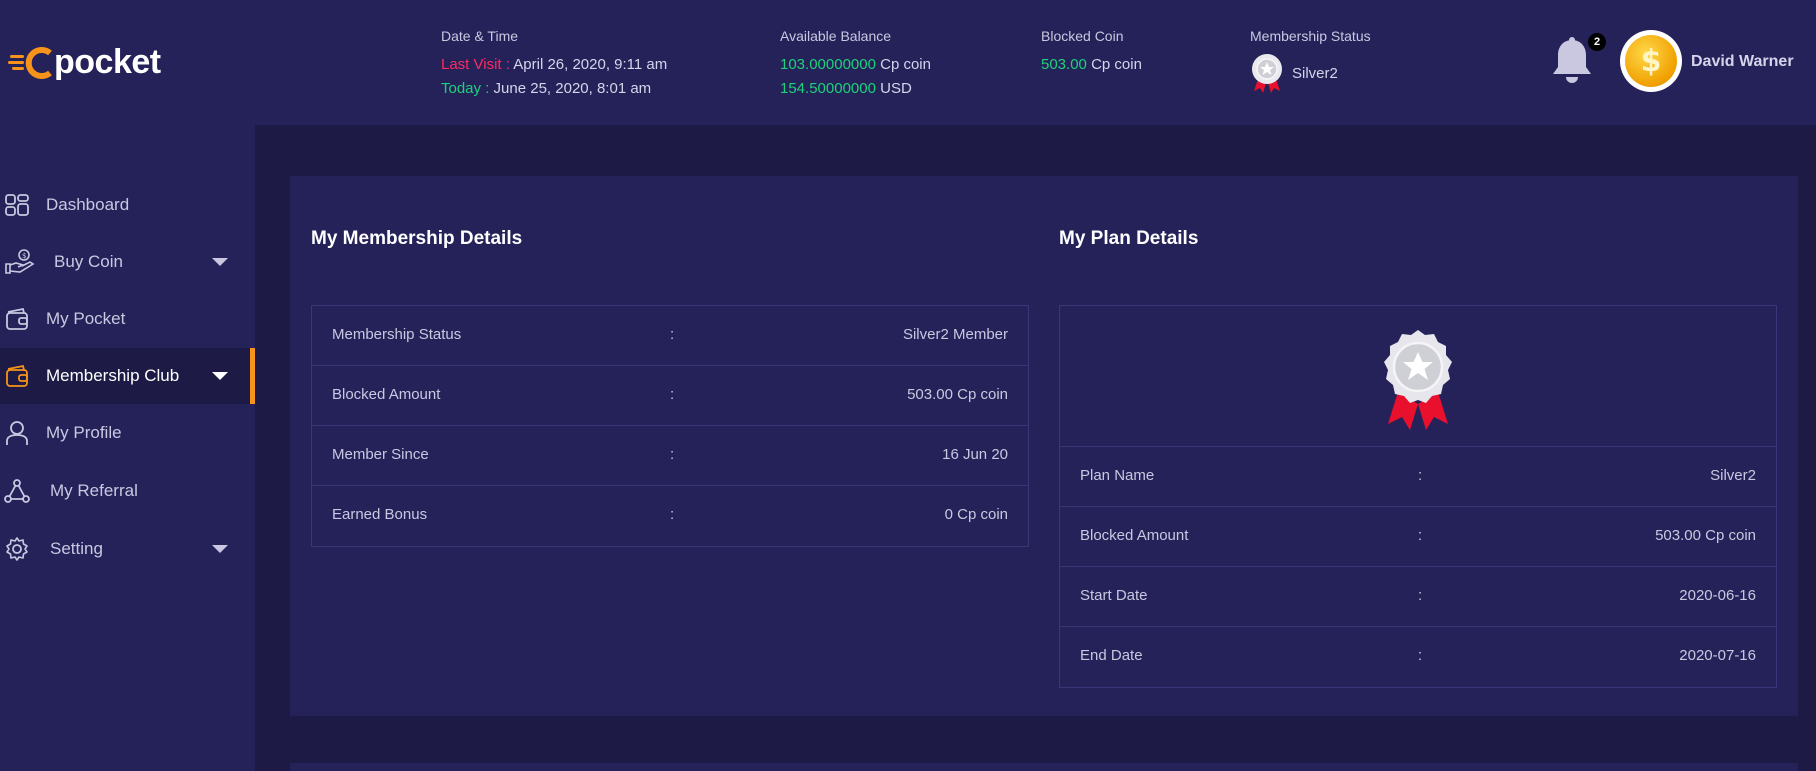 The height and width of the screenshot is (771, 1816). Describe the element at coordinates (955, 334) in the screenshot. I see `row-value: Silver2 Member` at that location.